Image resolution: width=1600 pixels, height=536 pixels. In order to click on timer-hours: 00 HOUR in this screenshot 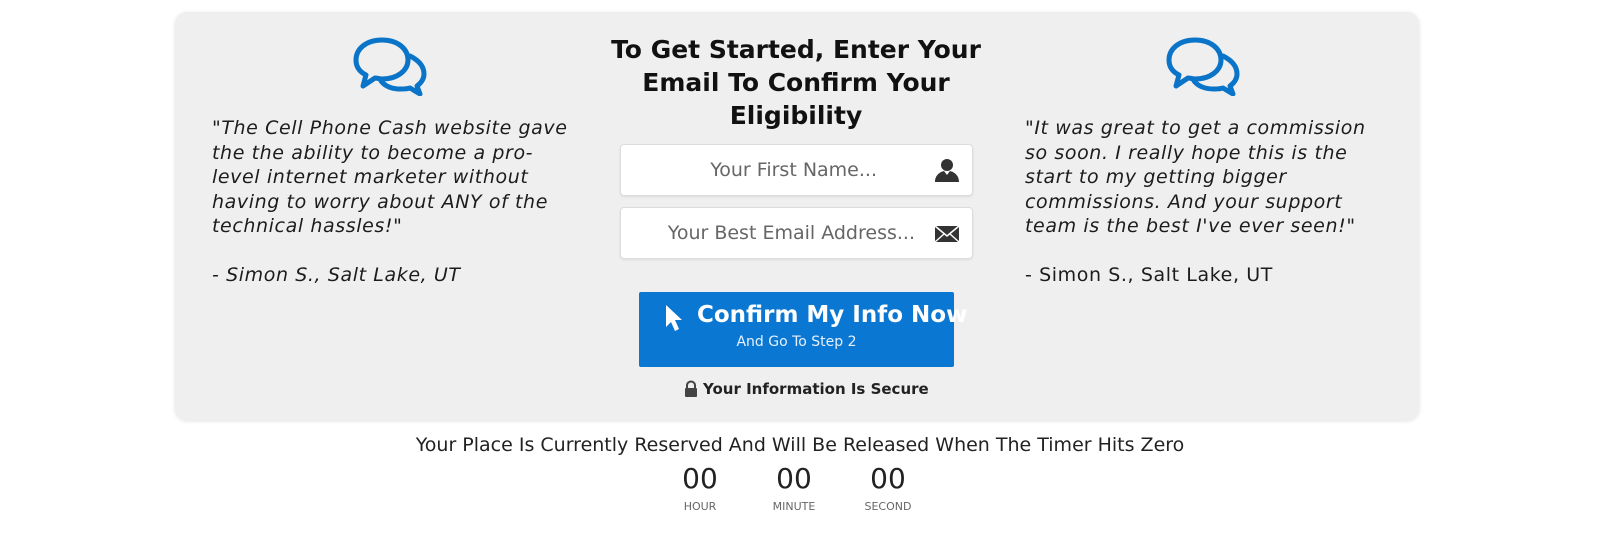, I will do `click(700, 487)`.